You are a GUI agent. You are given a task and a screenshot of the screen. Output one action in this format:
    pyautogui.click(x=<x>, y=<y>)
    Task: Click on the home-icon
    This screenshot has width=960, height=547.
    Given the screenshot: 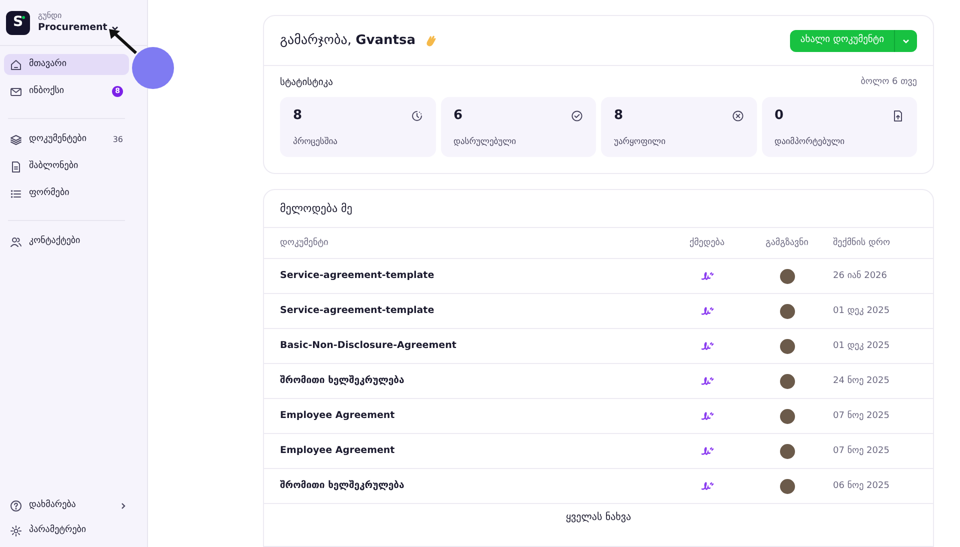 What is the action you would take?
    pyautogui.click(x=16, y=64)
    